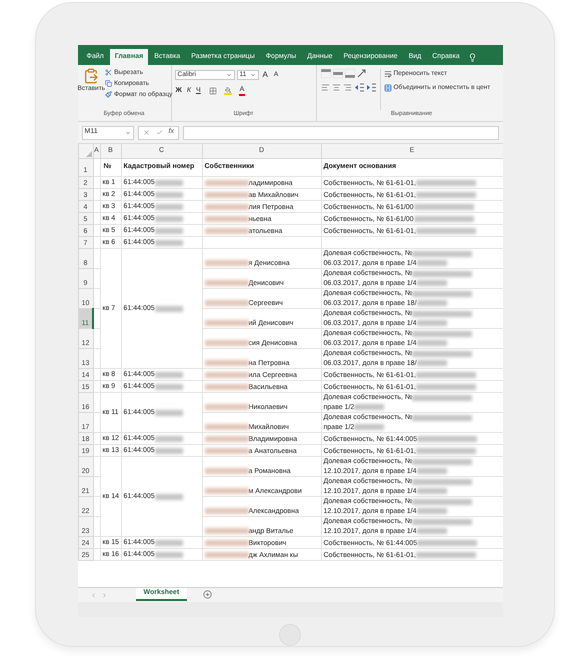  What do you see at coordinates (388, 88) in the screenshot?
I see `merge-cells-icon` at bounding box center [388, 88].